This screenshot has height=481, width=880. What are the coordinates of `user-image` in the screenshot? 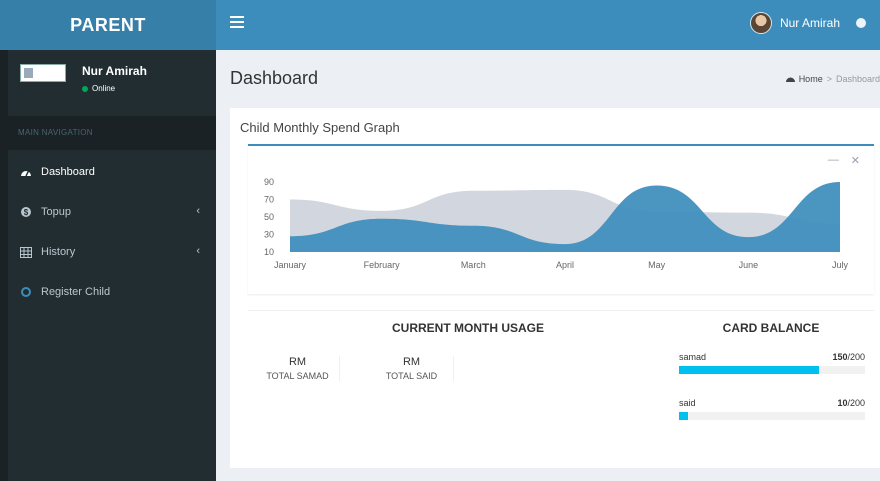 It's located at (43, 73).